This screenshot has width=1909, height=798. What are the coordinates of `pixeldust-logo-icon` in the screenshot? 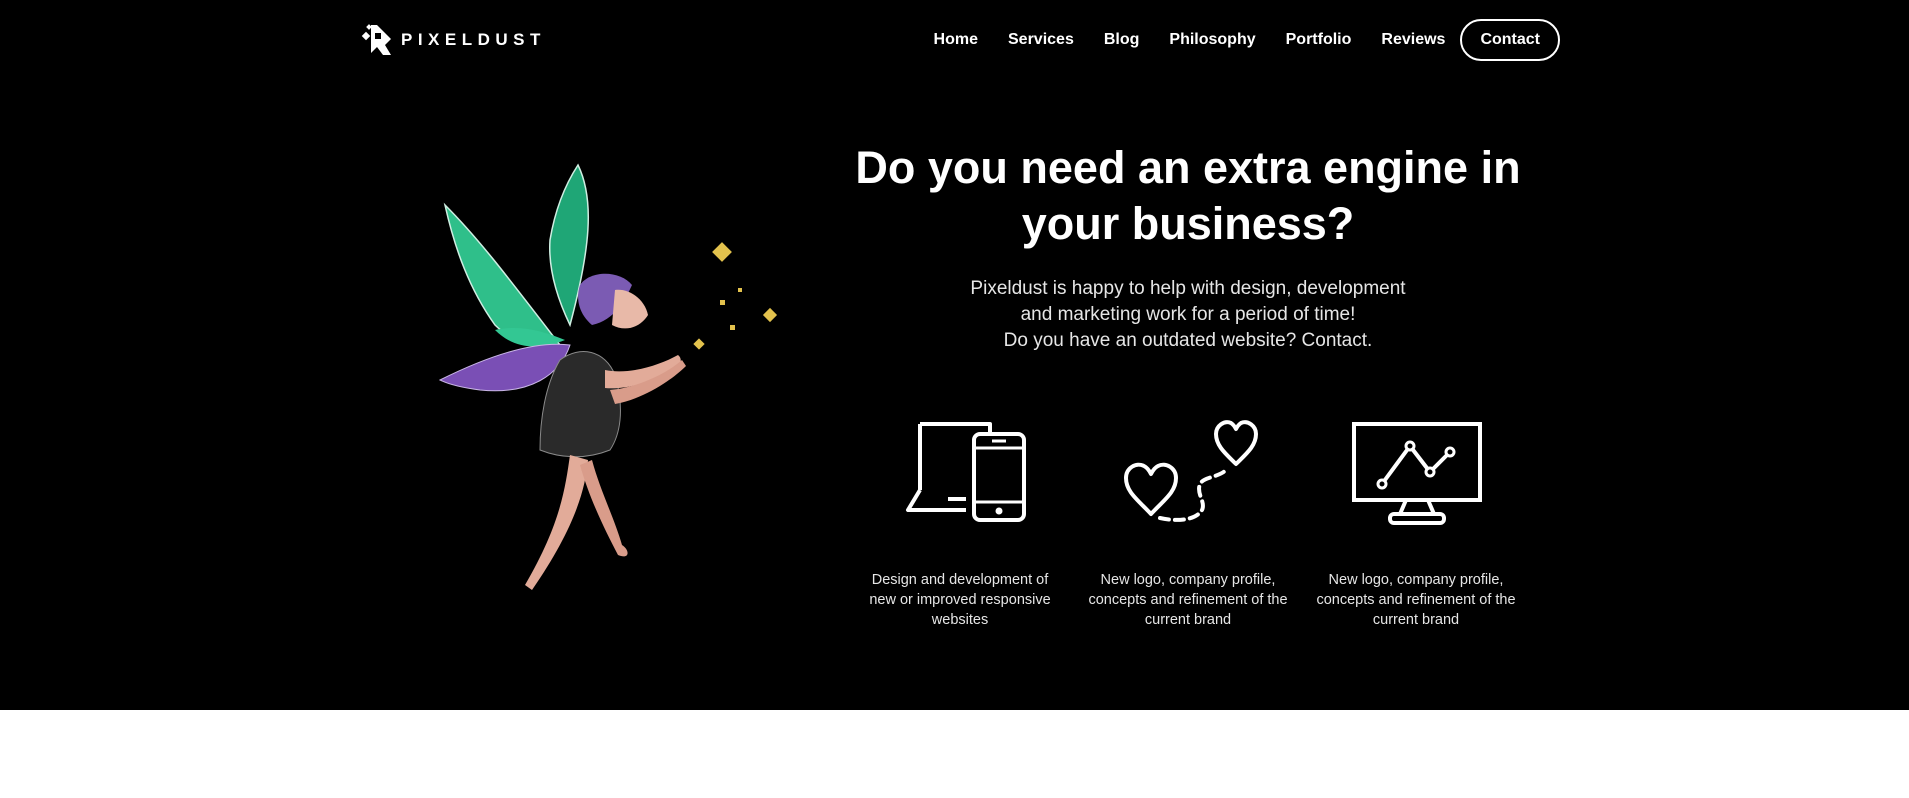 It's located at (376, 39).